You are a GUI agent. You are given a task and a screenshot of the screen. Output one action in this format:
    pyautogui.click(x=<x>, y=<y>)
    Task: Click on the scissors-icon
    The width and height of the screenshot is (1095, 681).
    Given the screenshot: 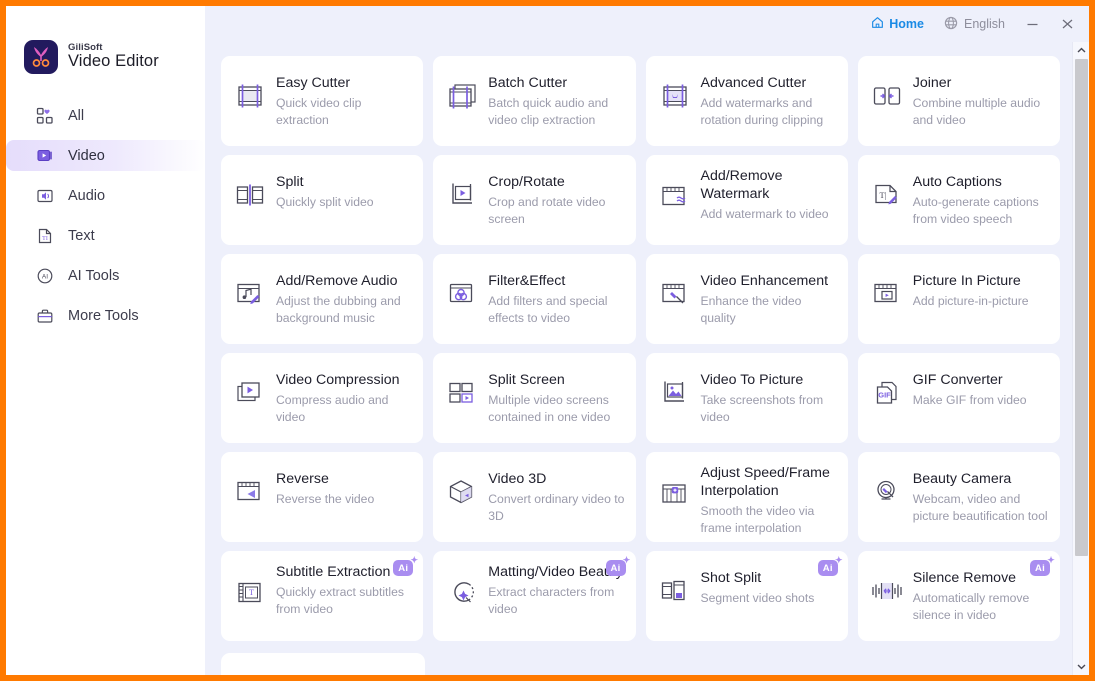 What is the action you would take?
    pyautogui.click(x=41, y=57)
    